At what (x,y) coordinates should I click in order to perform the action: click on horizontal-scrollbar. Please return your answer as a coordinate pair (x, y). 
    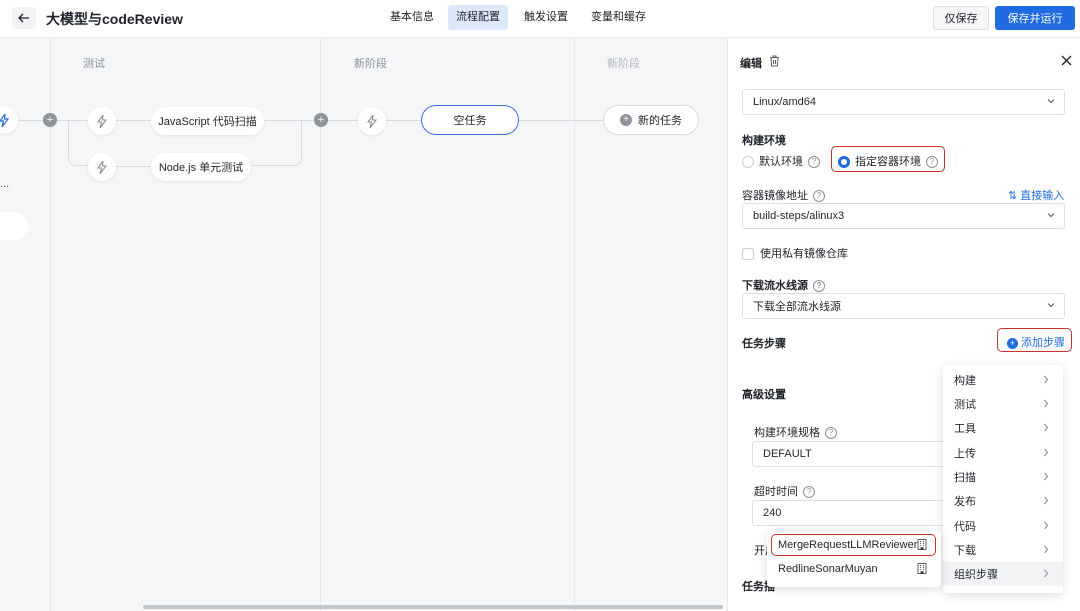
    Looking at the image, I should click on (433, 607).